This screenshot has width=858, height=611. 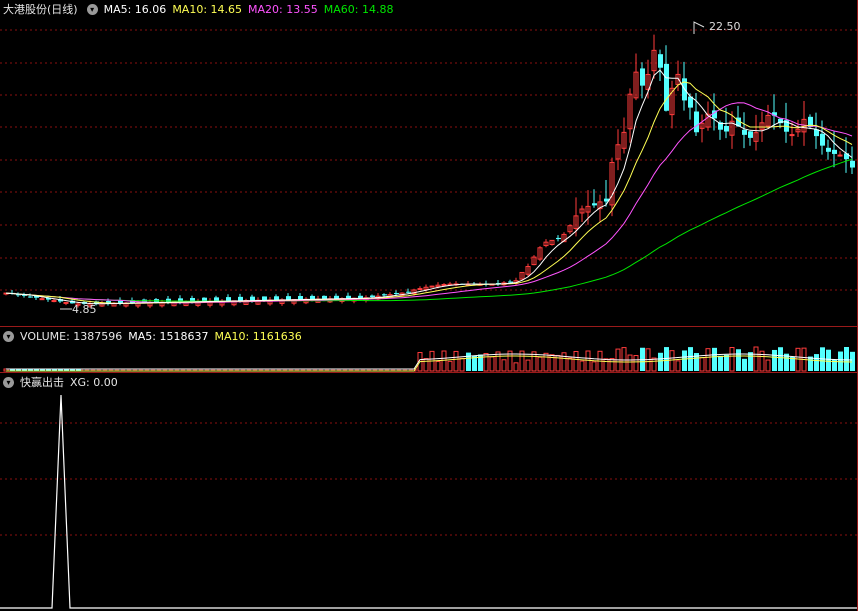 What do you see at coordinates (168, 336) in the screenshot?
I see `volume-ma5-label: MA5: 1518637` at bounding box center [168, 336].